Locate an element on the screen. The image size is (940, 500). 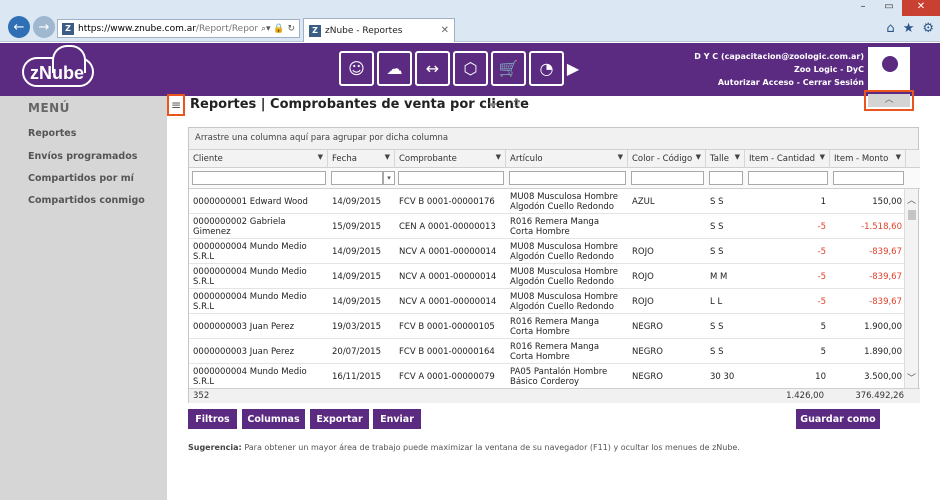
filter-input-talle is located at coordinates (726, 178).